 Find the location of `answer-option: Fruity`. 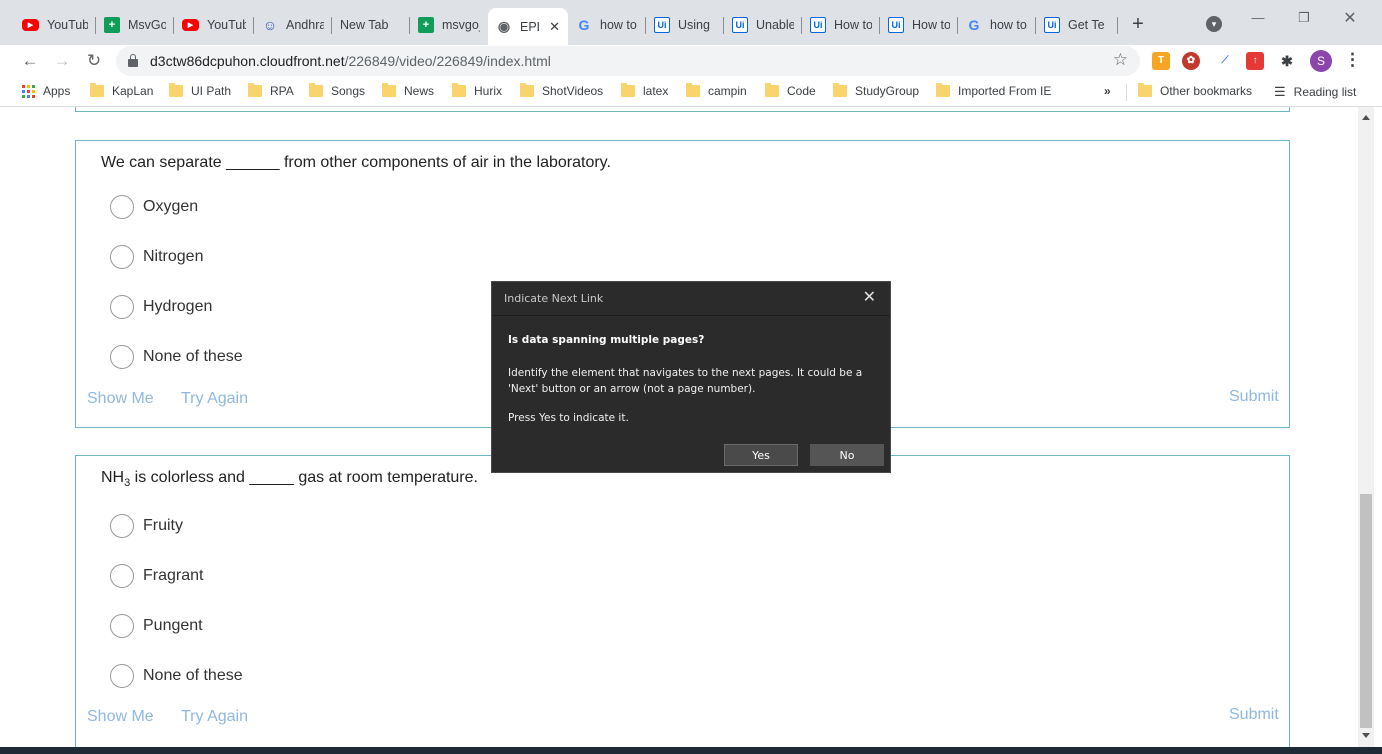

answer-option: Fruity is located at coordinates (146, 526).